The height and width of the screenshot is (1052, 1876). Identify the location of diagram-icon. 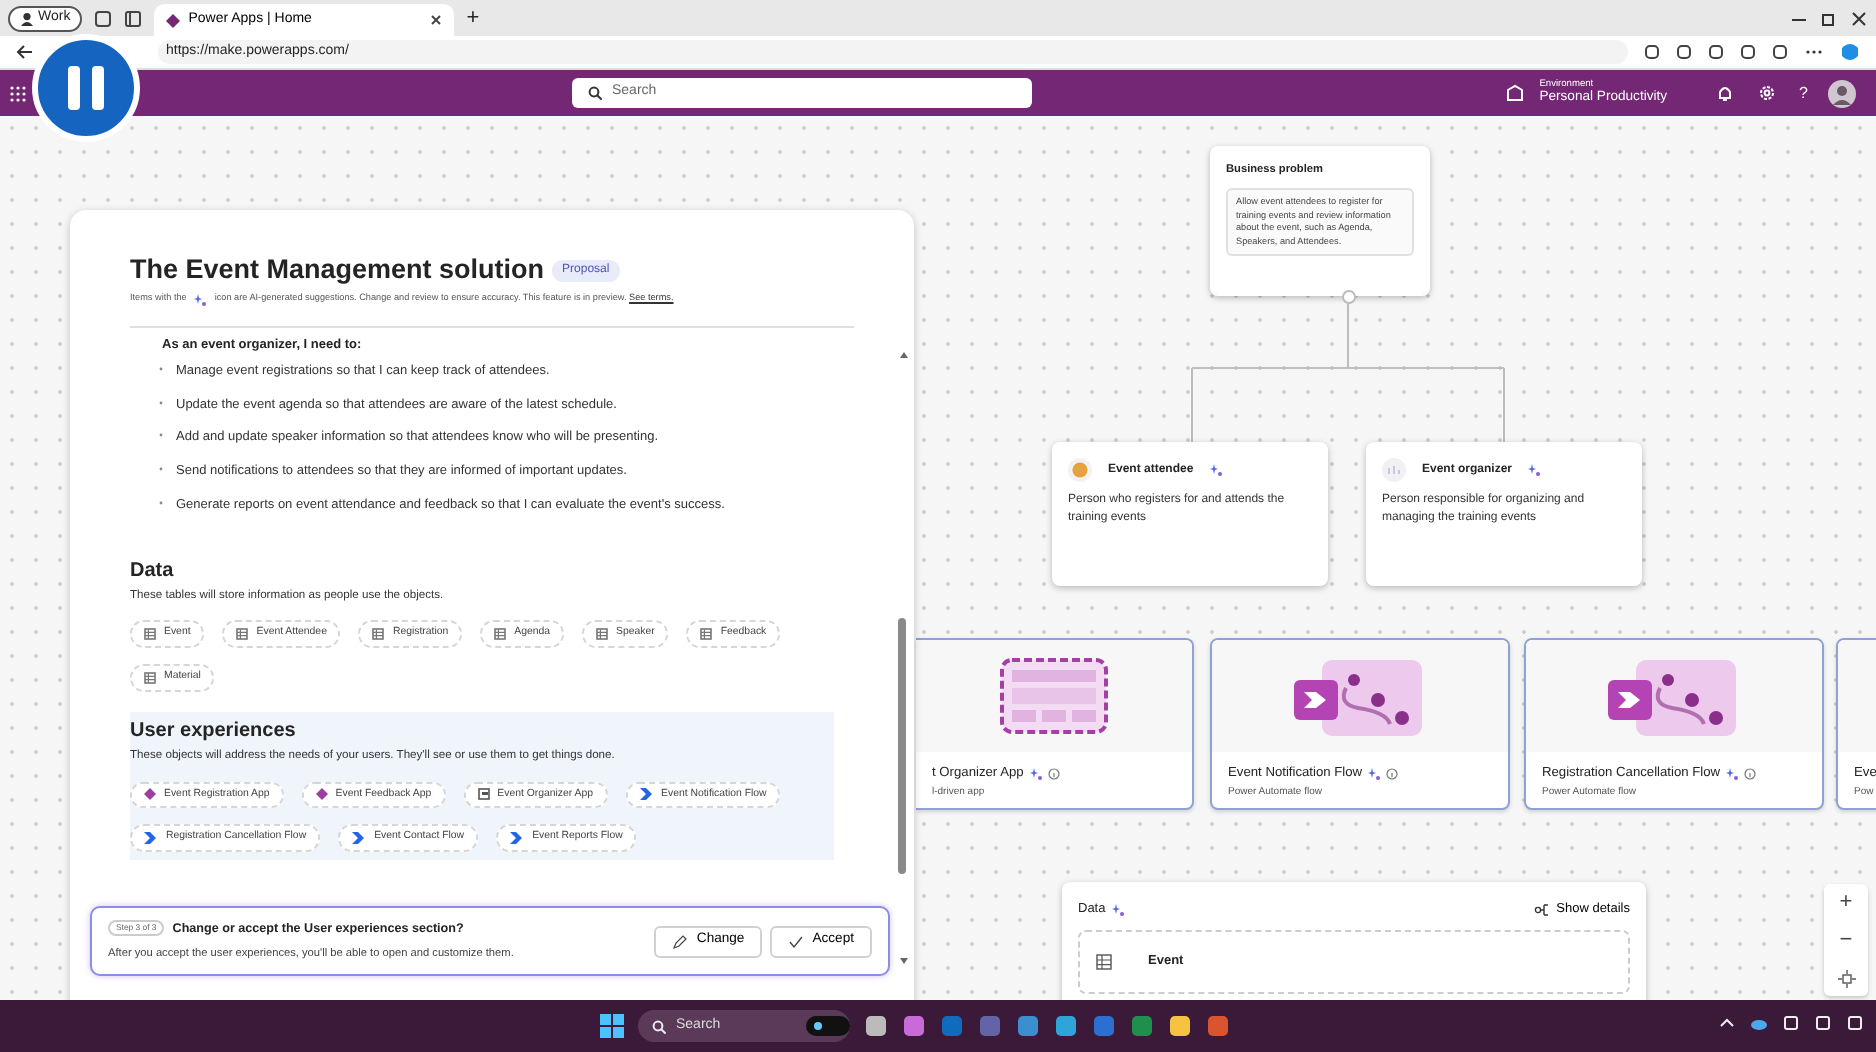
(1542, 909).